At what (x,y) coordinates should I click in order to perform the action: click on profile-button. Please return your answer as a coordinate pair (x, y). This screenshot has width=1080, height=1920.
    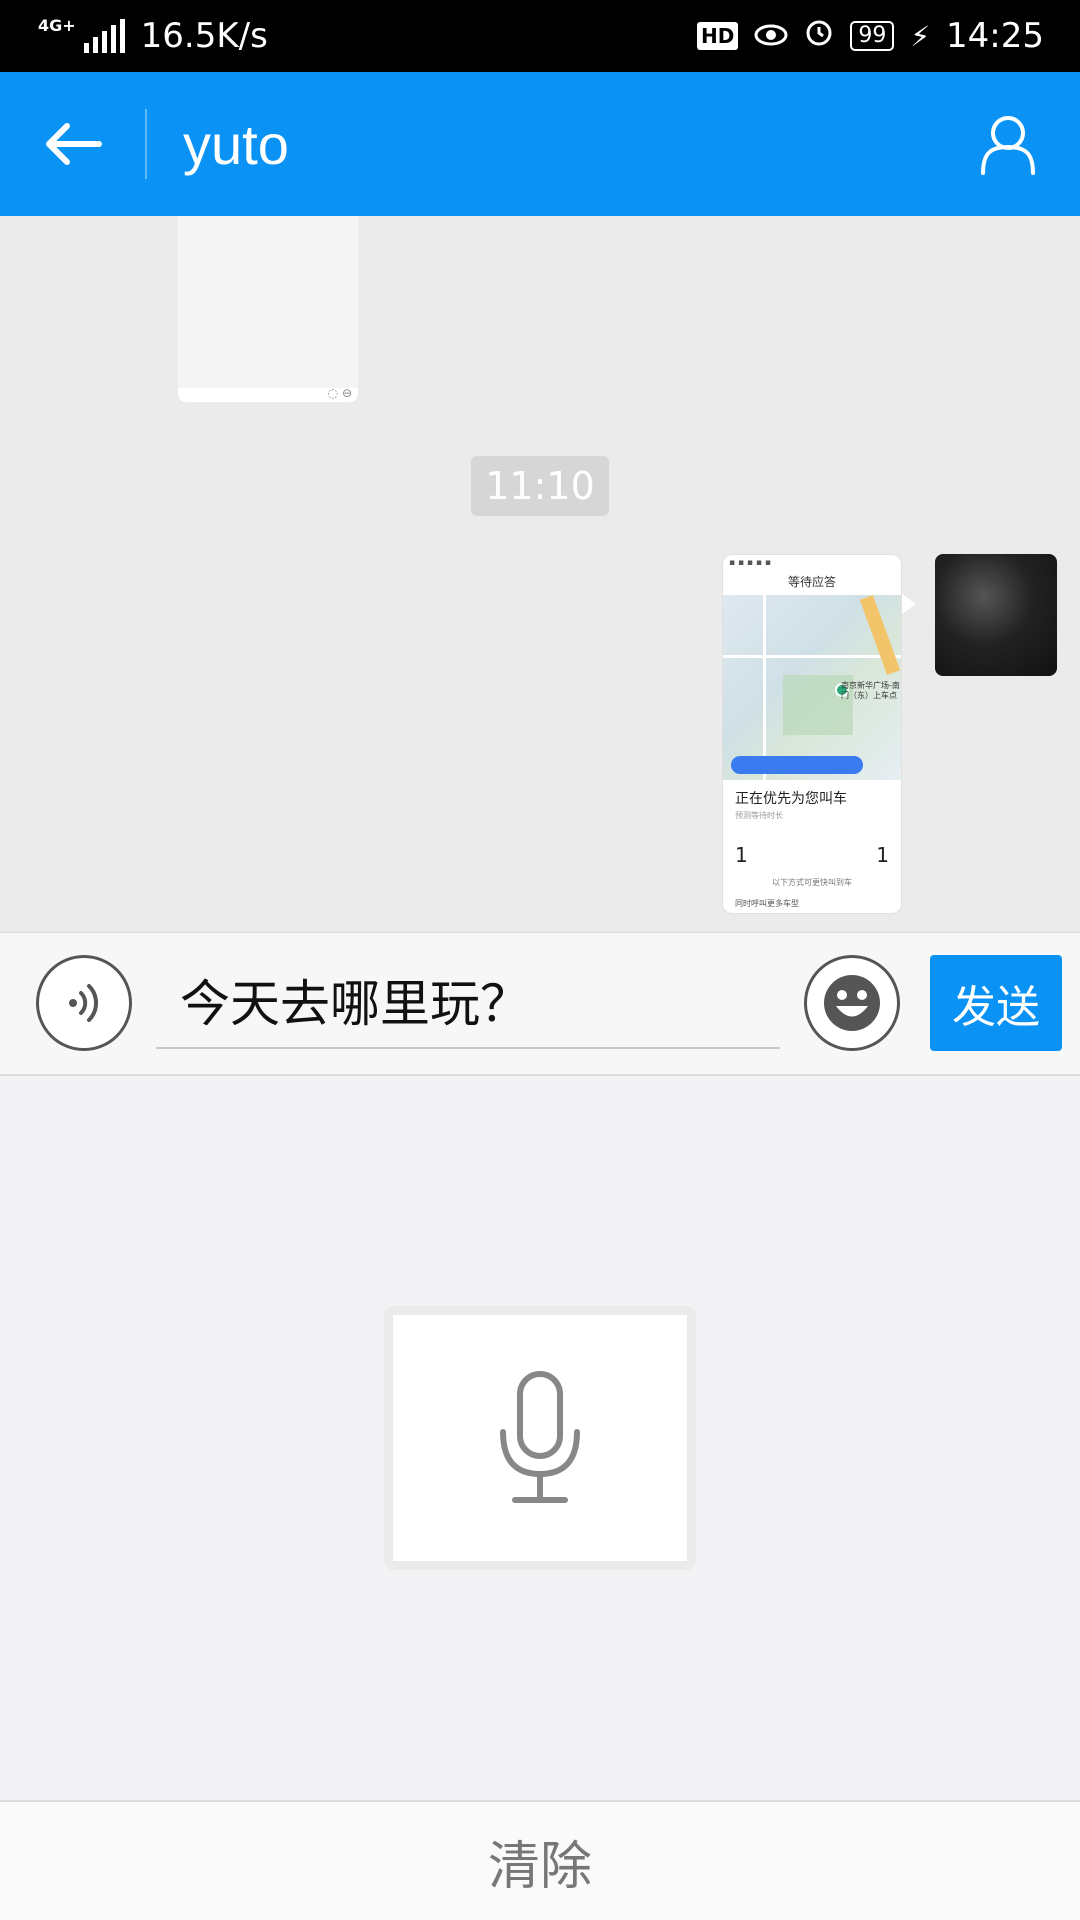
    Looking at the image, I should click on (1008, 144).